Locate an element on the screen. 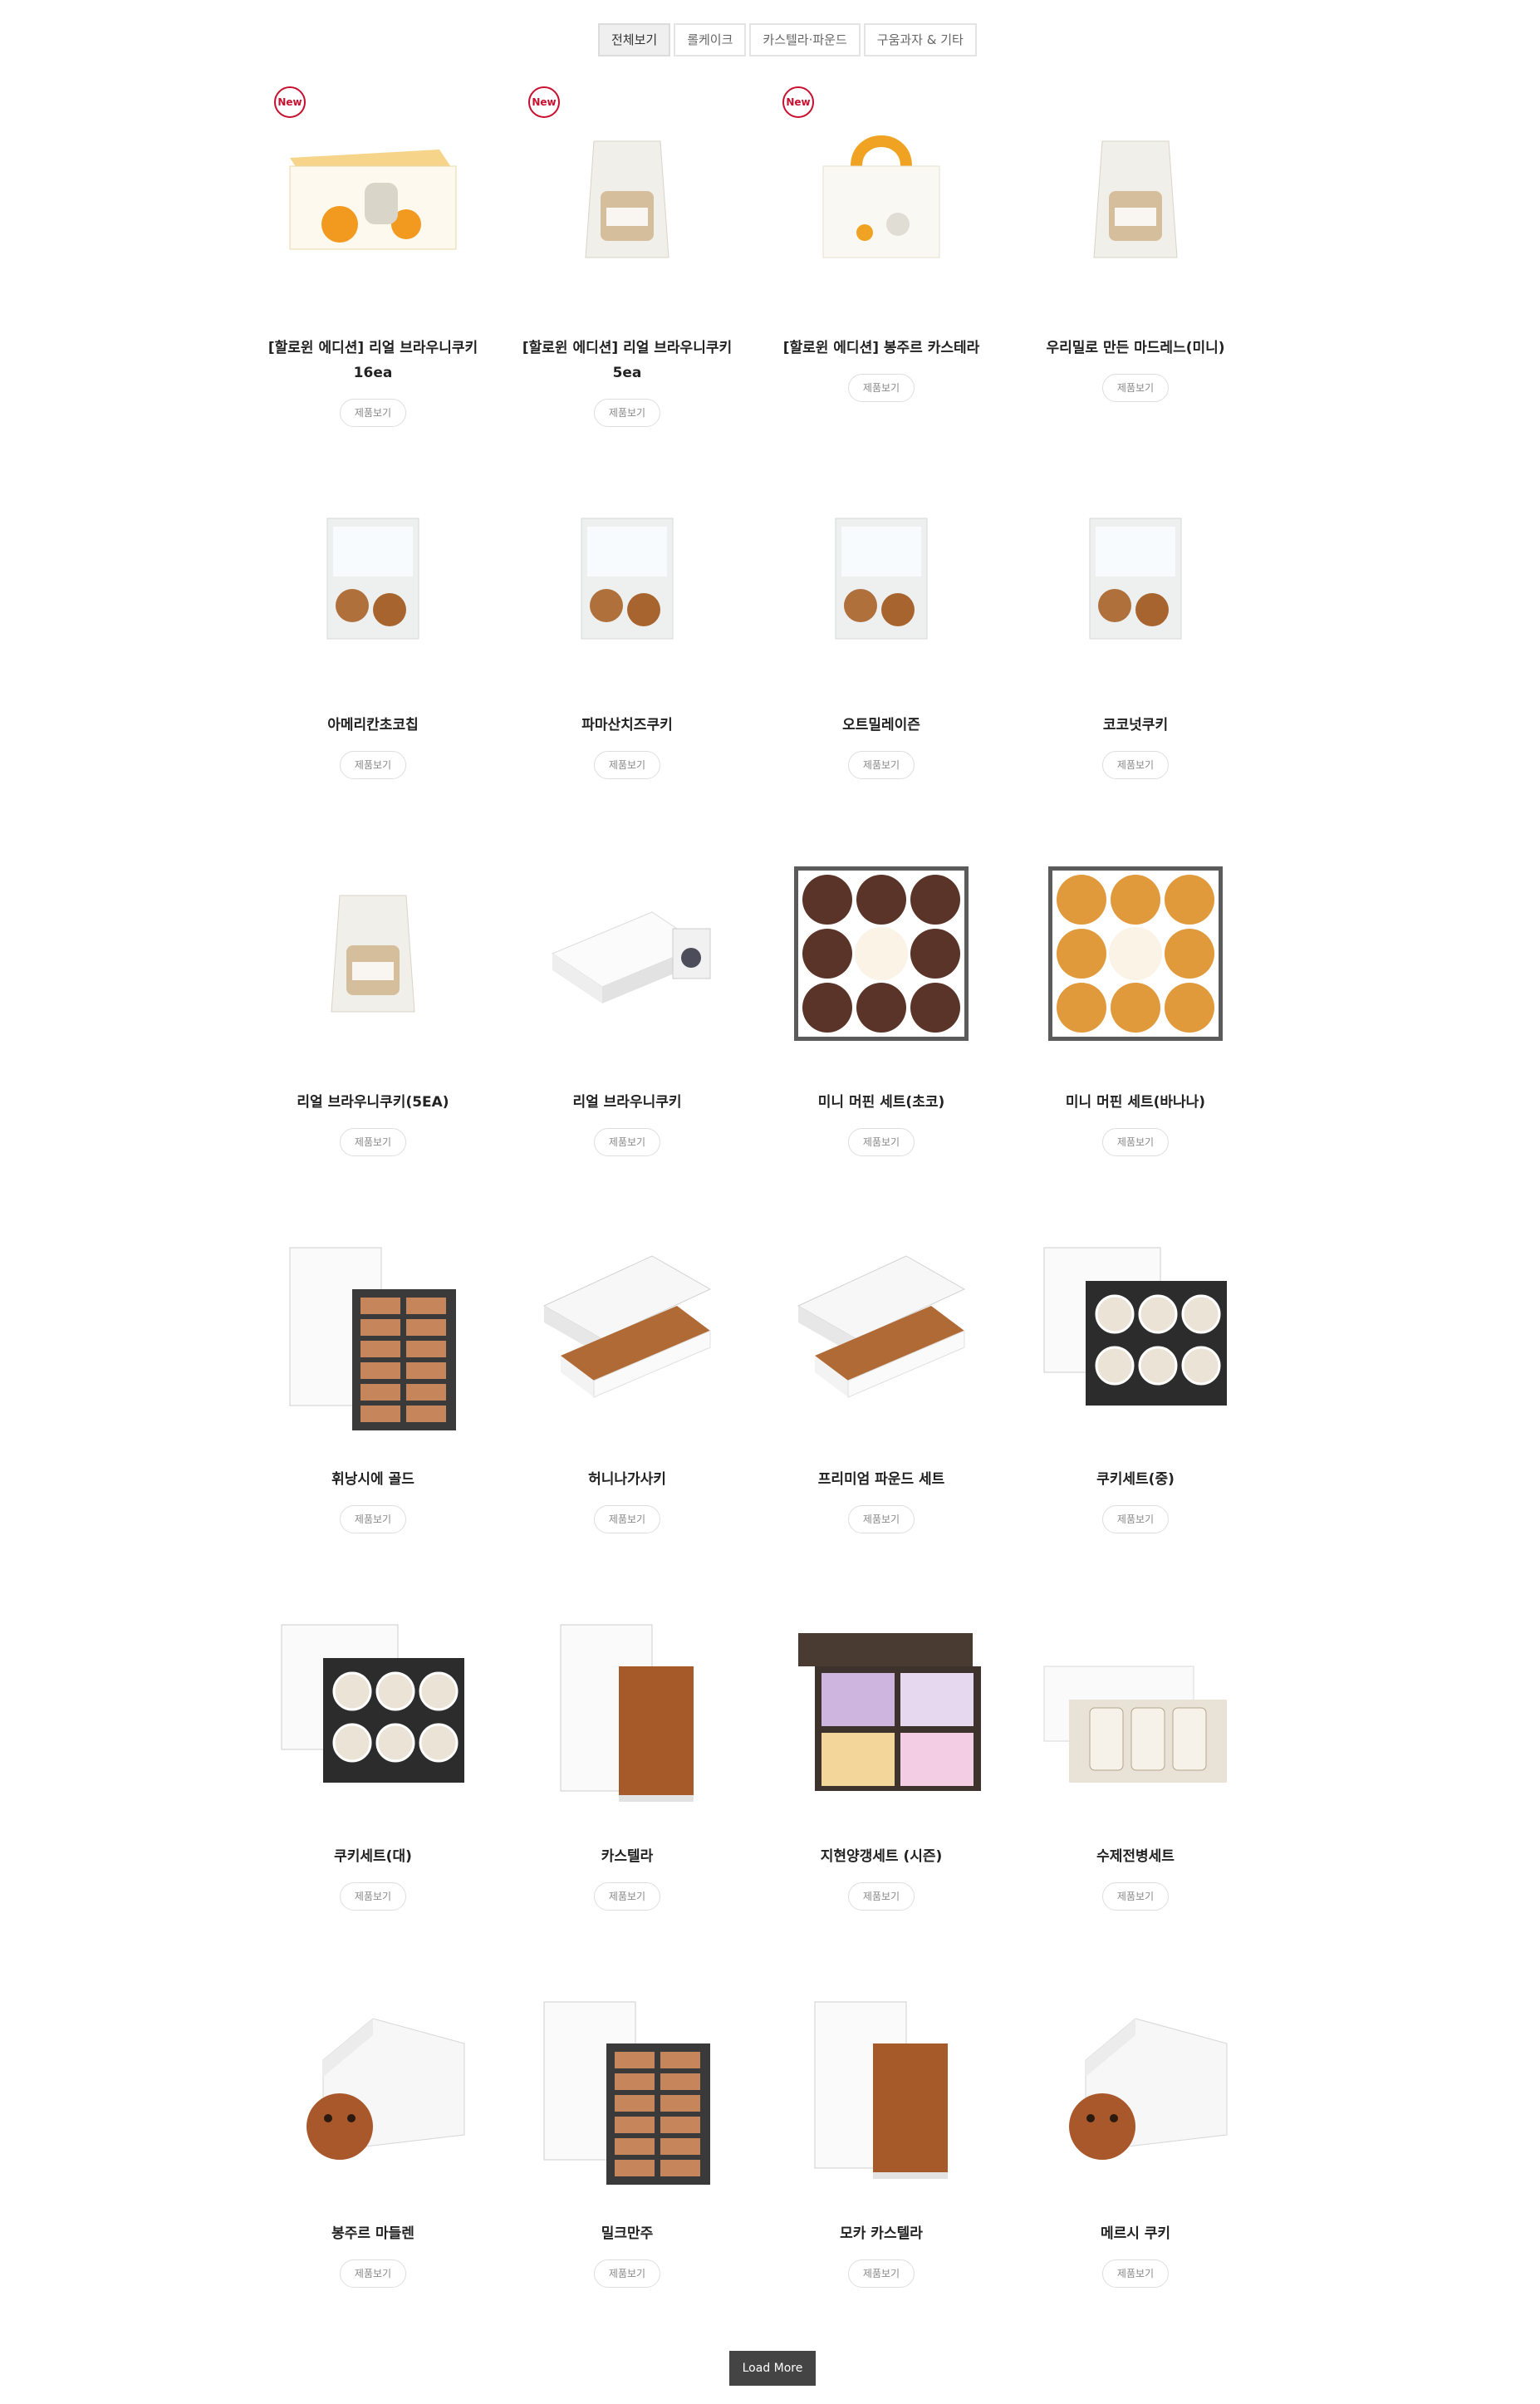 This screenshot has height=2404, width=1540. load-more-button: Load More is located at coordinates (772, 2368).